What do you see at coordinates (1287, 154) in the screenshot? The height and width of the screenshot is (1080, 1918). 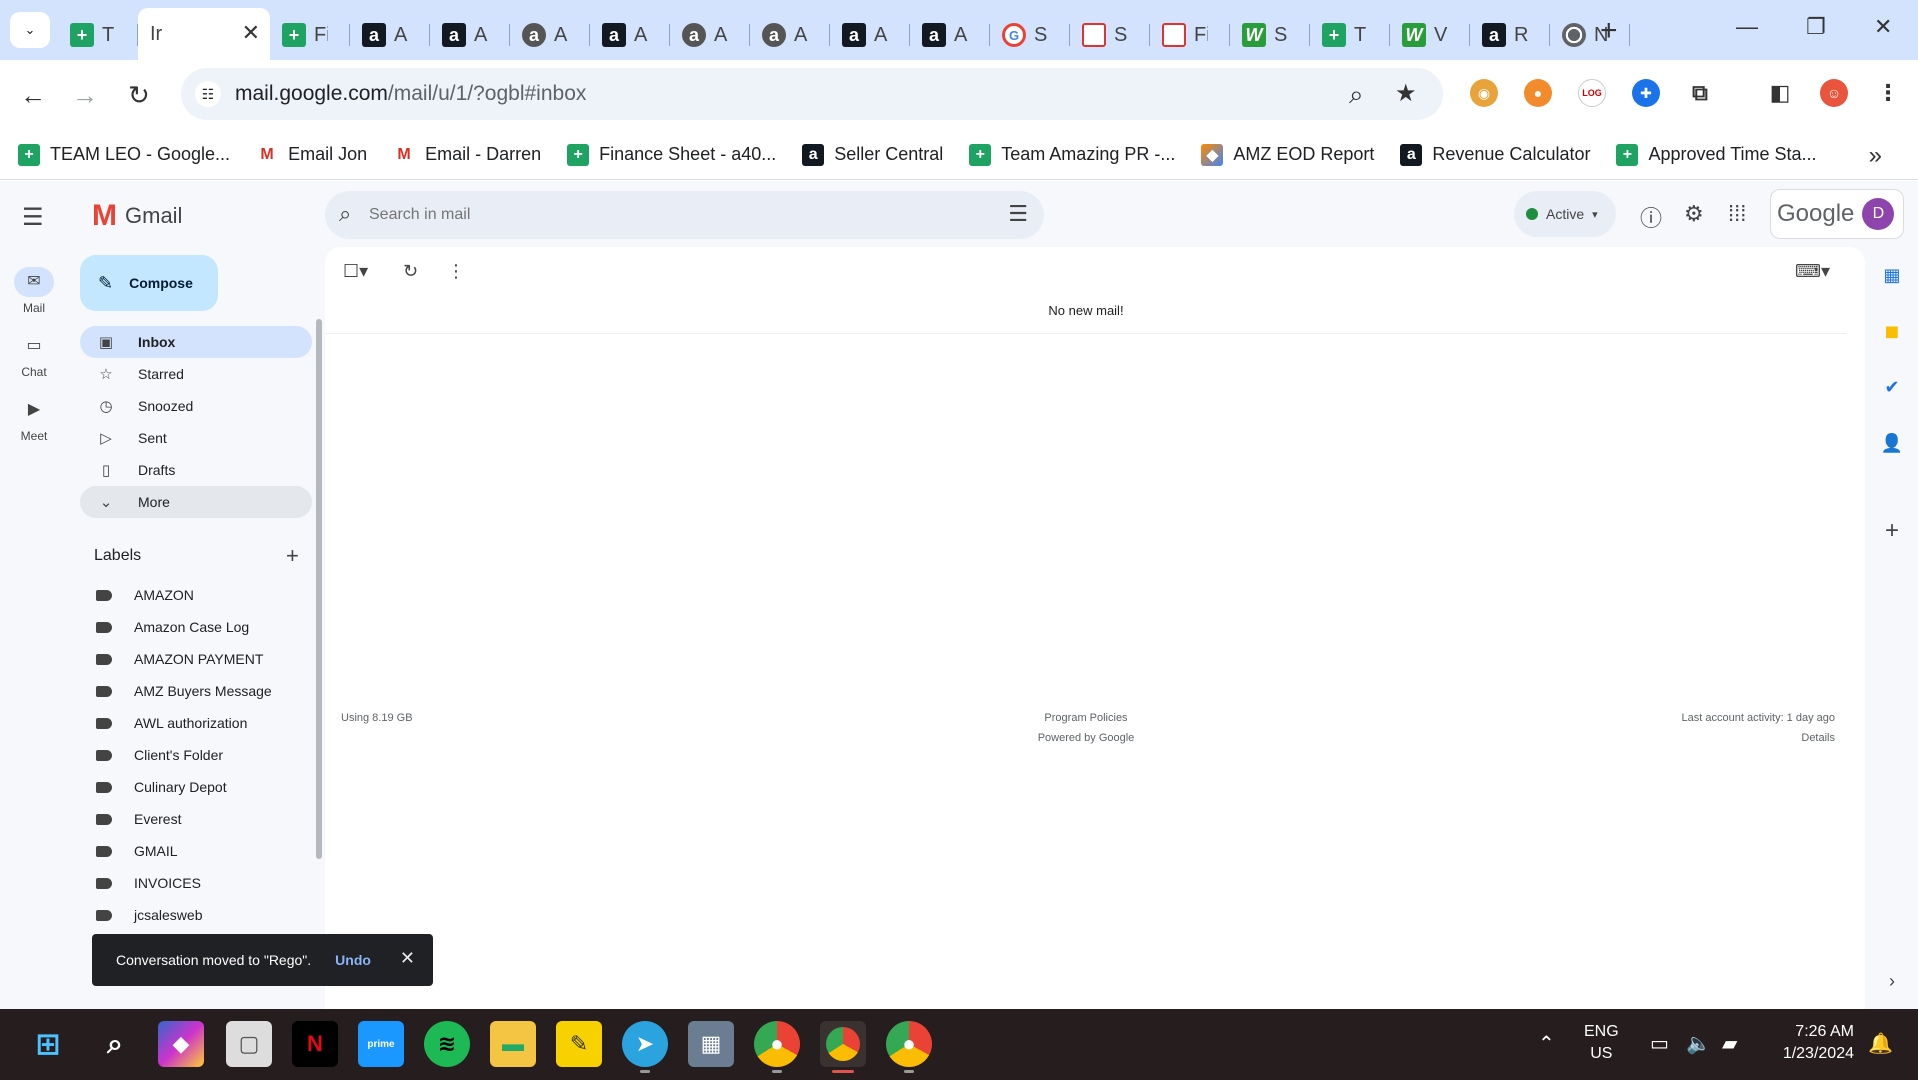 I see `bookmark-item: ◆ AMZ EOD Report` at bounding box center [1287, 154].